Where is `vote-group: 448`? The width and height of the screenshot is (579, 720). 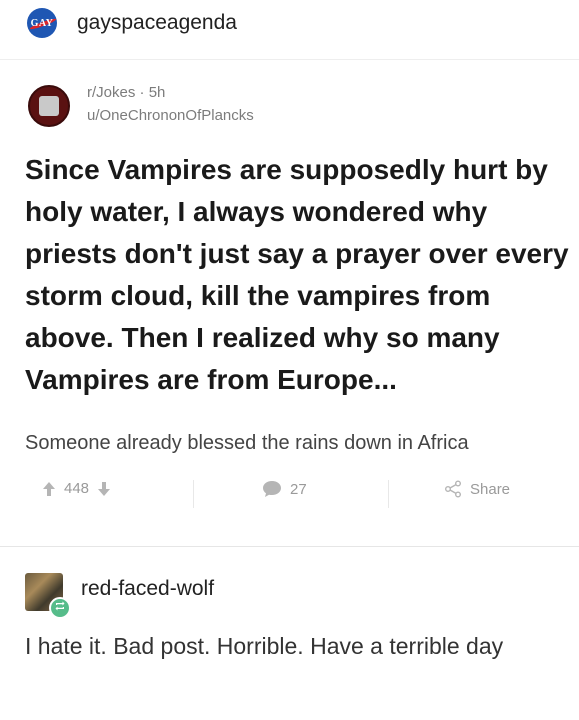 vote-group: 448 is located at coordinates (76, 488).